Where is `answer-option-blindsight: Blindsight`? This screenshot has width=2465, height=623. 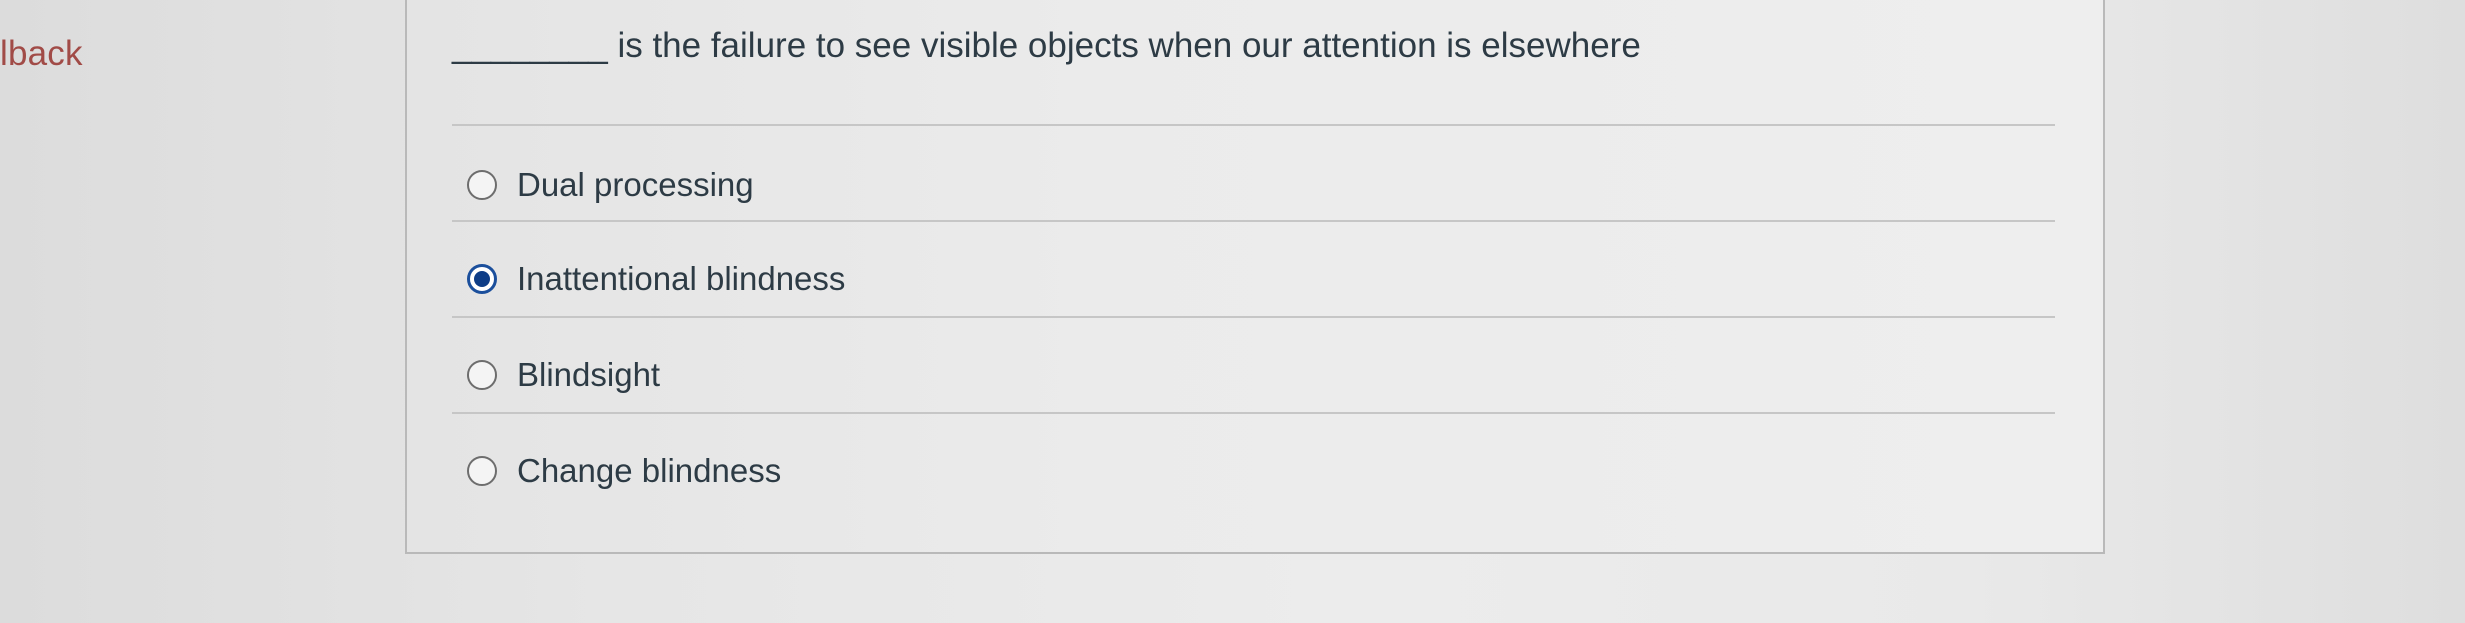 answer-option-blindsight: Blindsight is located at coordinates (563, 375).